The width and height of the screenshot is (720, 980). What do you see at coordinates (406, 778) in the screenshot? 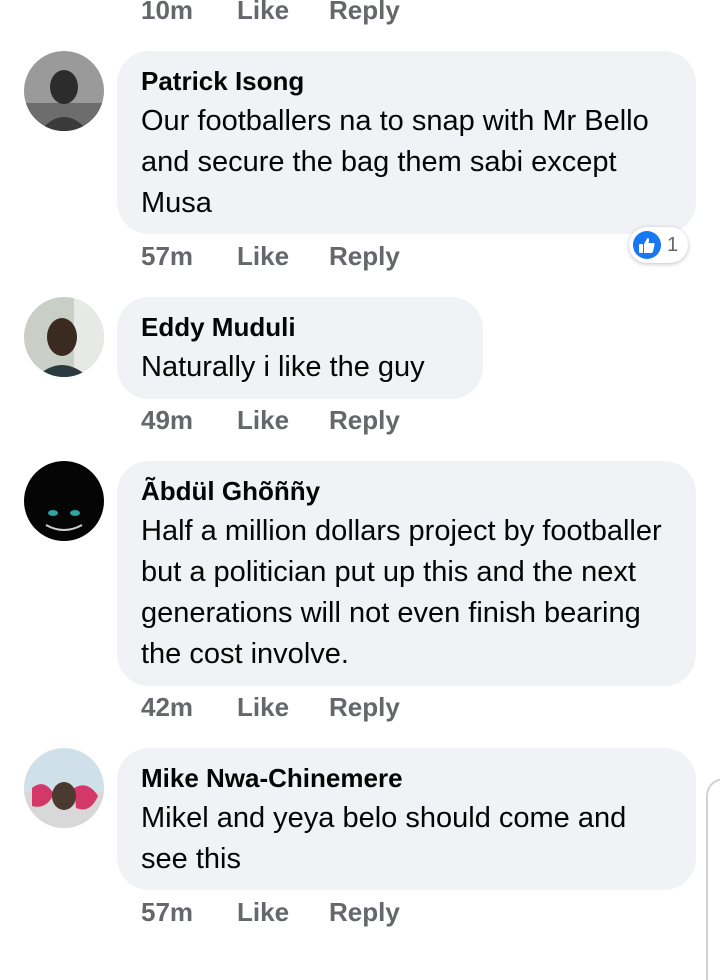
I see `commenter-name: Mike Nwa-Chinemere` at bounding box center [406, 778].